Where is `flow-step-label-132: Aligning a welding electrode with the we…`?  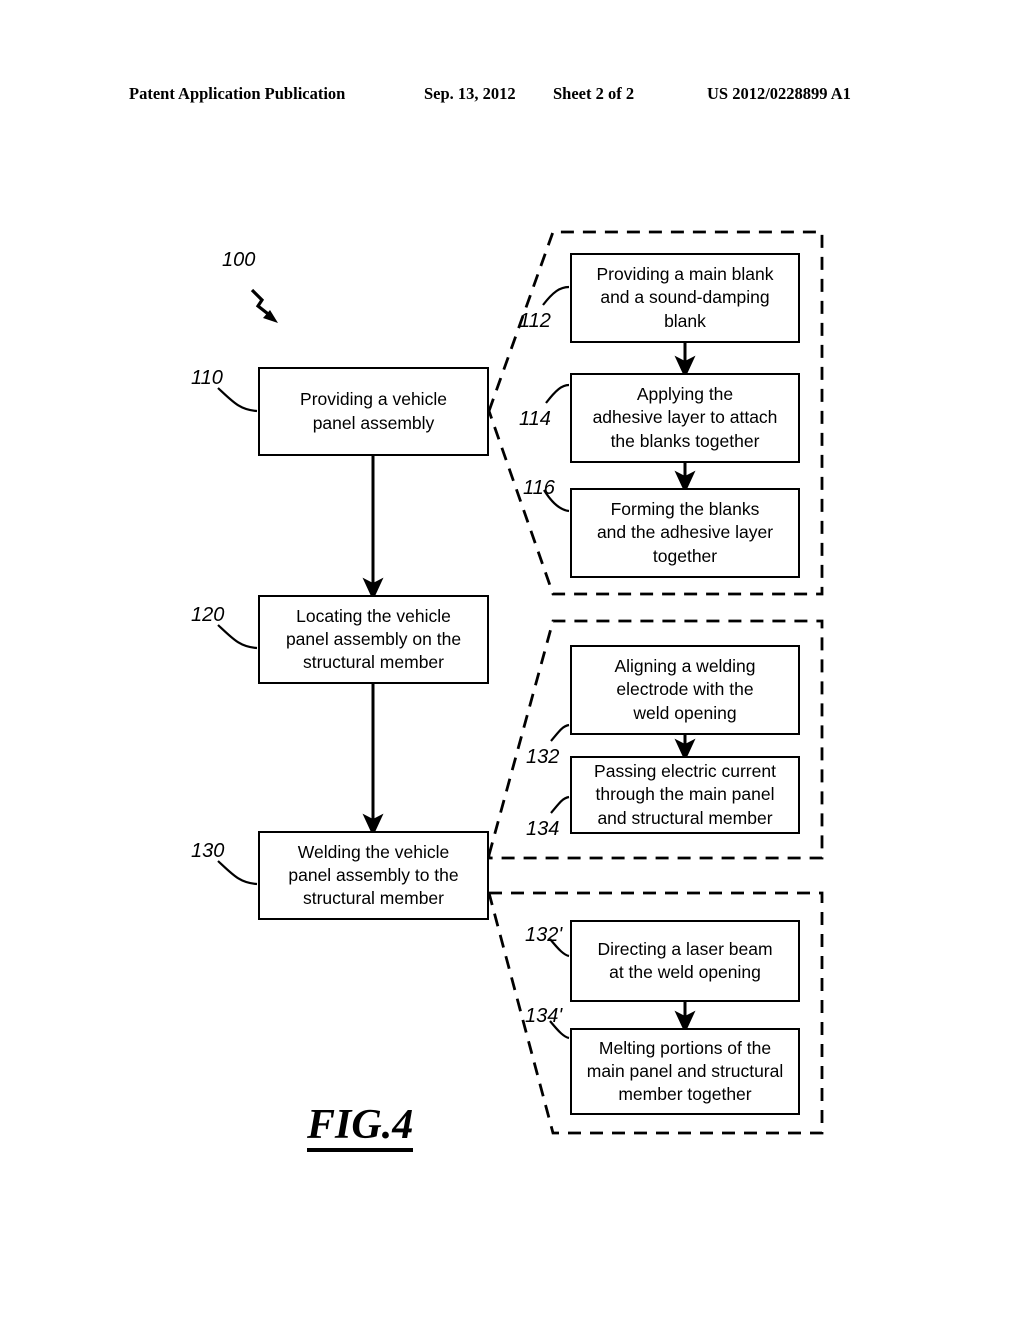 flow-step-label-132: Aligning a welding electrode with the we… is located at coordinates (685, 689).